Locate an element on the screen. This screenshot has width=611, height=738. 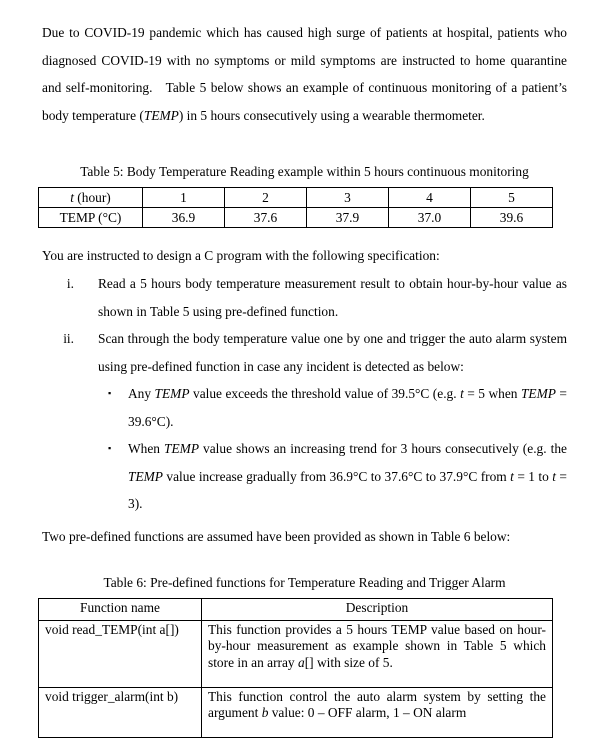
table5-row-label-hour: t (hour) is located at coordinates (90, 197).